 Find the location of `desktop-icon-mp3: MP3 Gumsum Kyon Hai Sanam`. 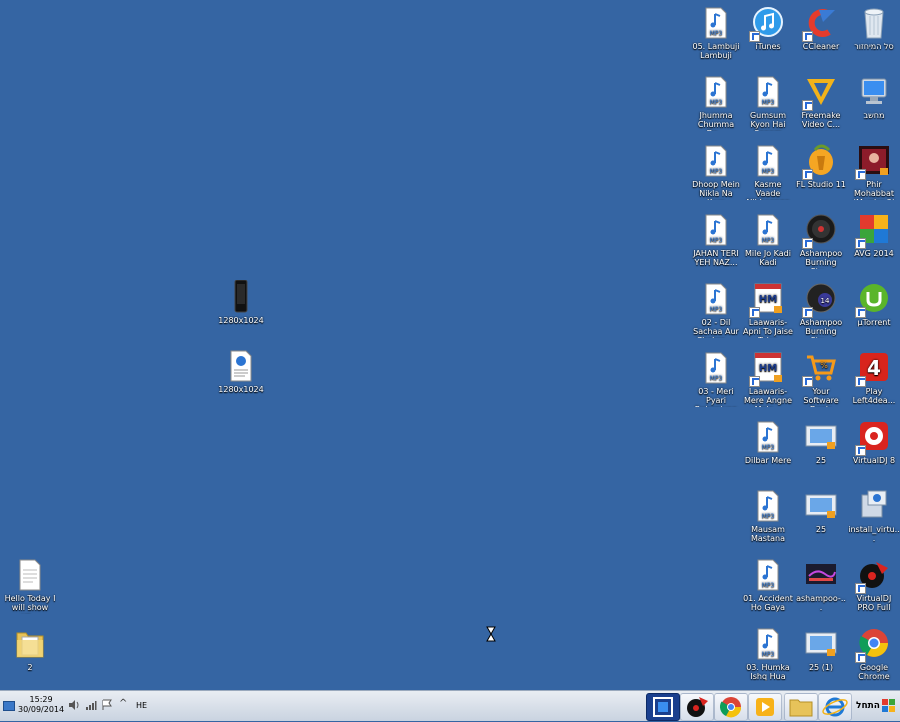

desktop-icon-mp3: MP3 Gumsum Kyon Hai Sanam is located at coordinates (768, 103).